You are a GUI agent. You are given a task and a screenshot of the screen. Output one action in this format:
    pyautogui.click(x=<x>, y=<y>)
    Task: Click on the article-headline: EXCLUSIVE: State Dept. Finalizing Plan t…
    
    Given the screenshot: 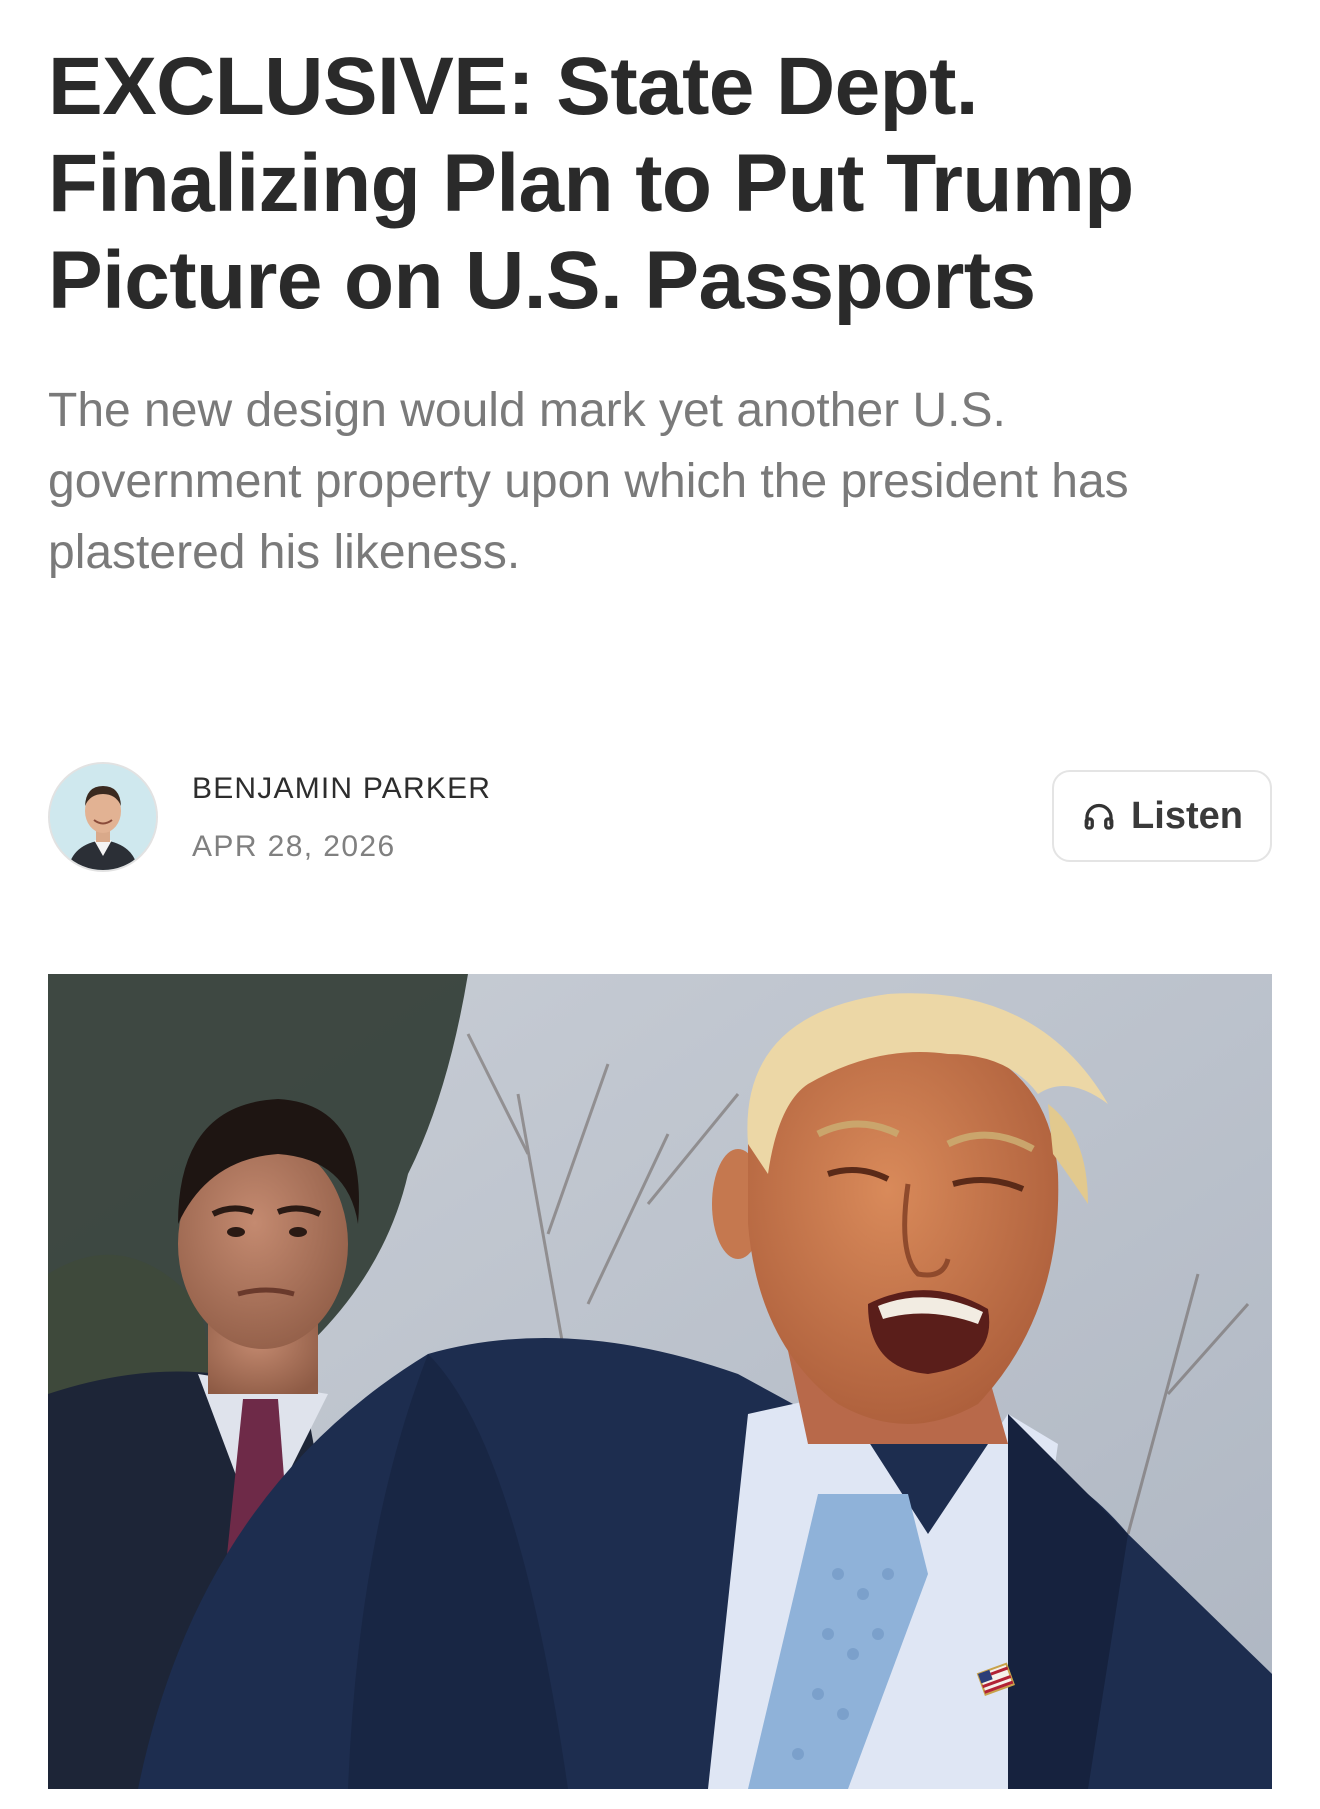 What is the action you would take?
    pyautogui.click(x=591, y=183)
    